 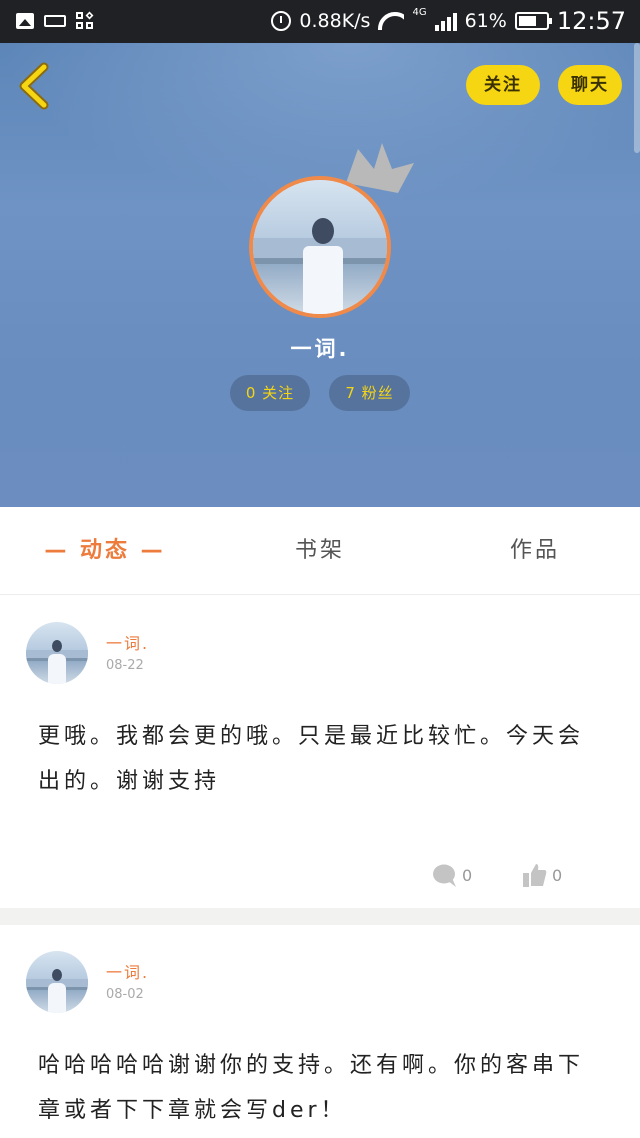 I want to click on chevron-left-icon, so click(x=34, y=86).